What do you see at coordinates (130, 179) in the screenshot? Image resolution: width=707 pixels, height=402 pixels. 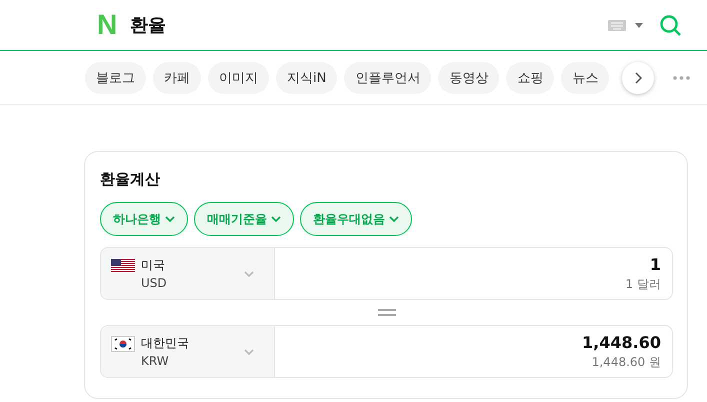 I see `card-title: 환율계산` at bounding box center [130, 179].